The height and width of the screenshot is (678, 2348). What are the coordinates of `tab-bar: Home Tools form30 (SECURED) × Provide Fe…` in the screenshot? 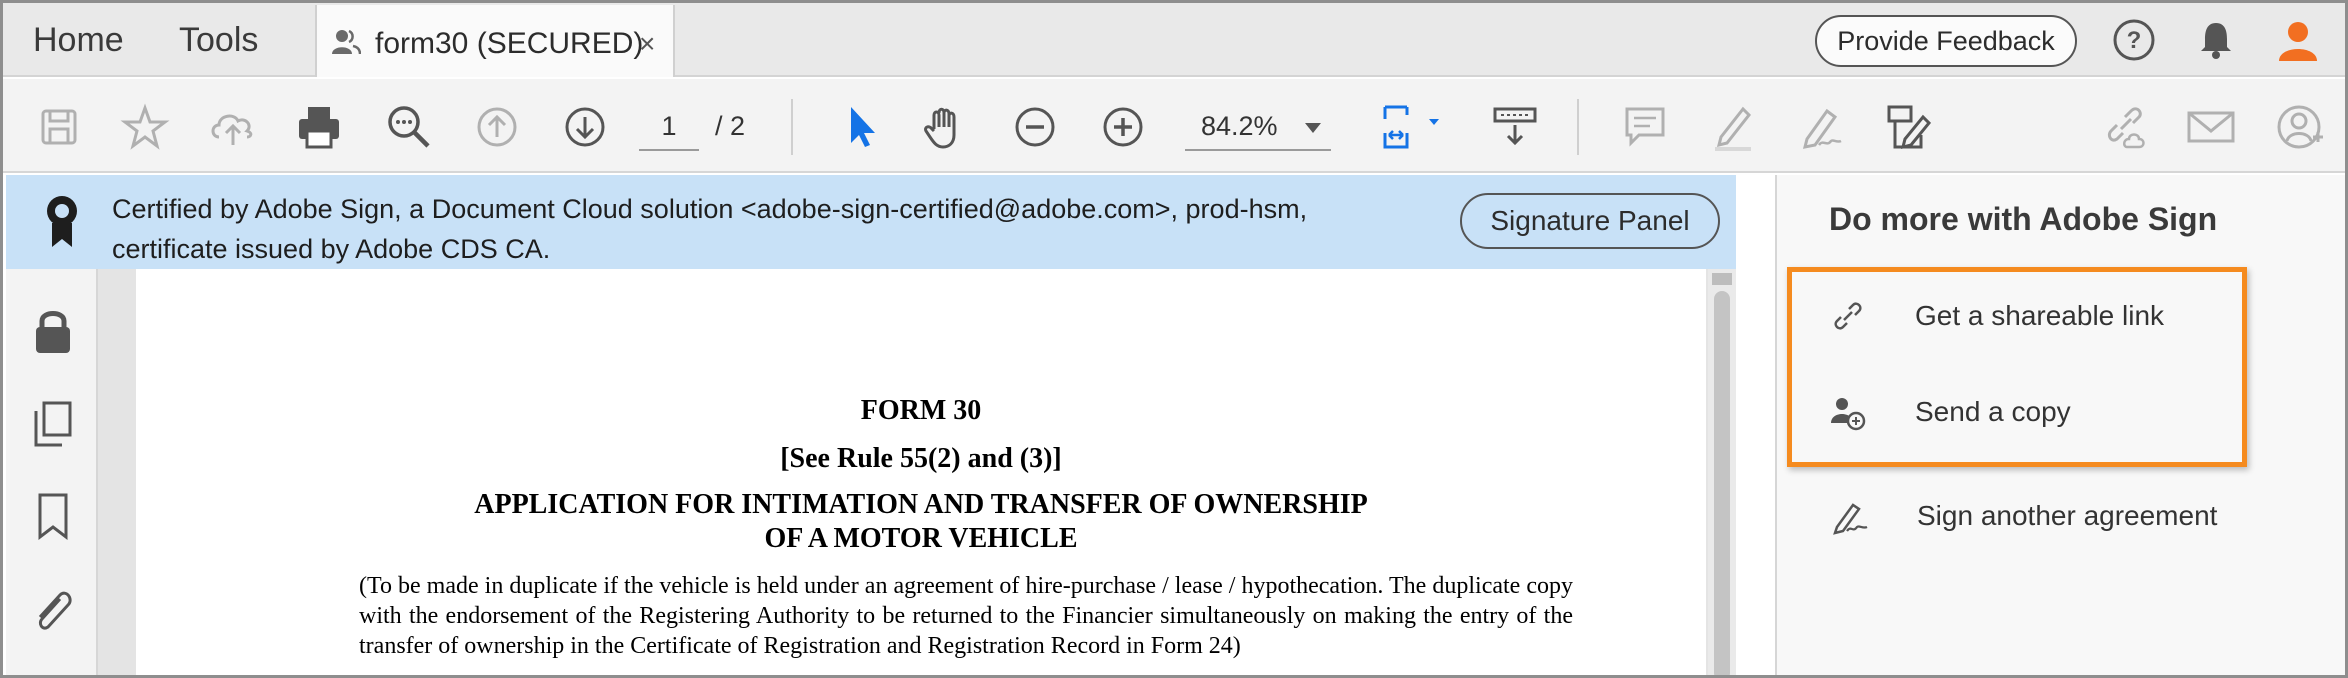 It's located at (1174, 40).